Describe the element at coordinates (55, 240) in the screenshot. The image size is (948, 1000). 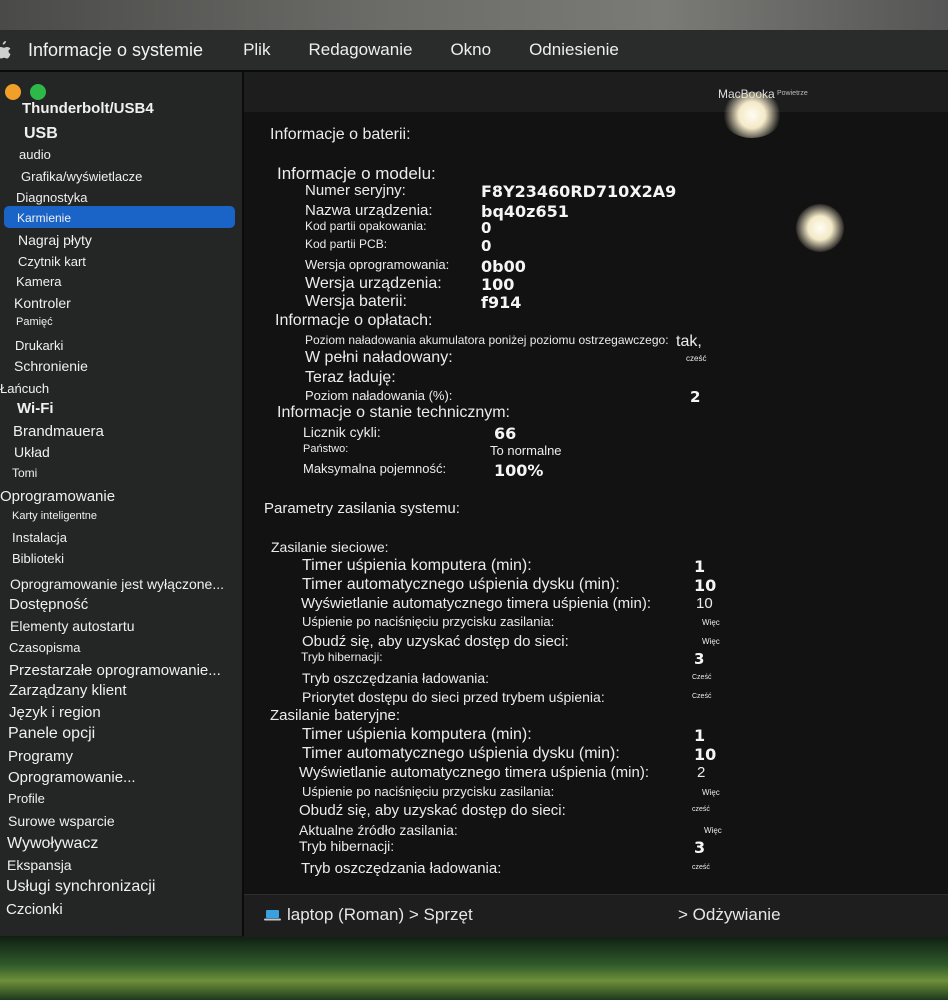
I see `sidebar-item: Nagraj płyty` at that location.